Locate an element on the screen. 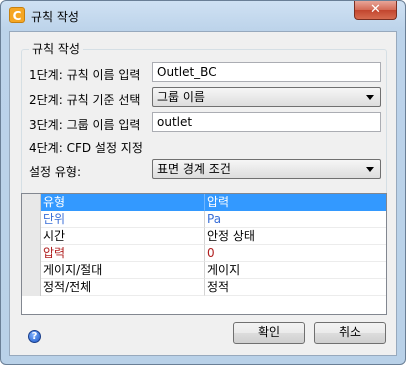  property-name: 단위 is located at coordinates (123, 219).